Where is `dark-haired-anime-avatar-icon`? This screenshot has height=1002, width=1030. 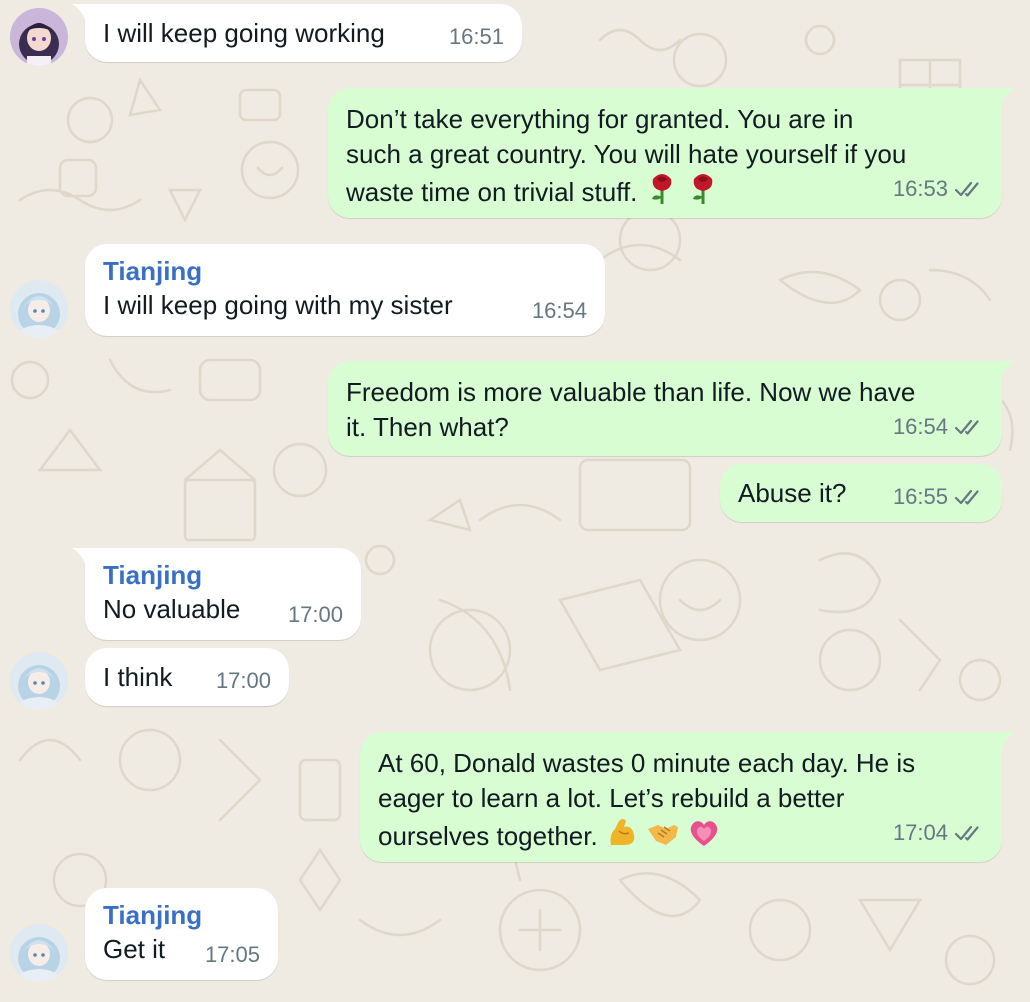 dark-haired-anime-avatar-icon is located at coordinates (39, 37).